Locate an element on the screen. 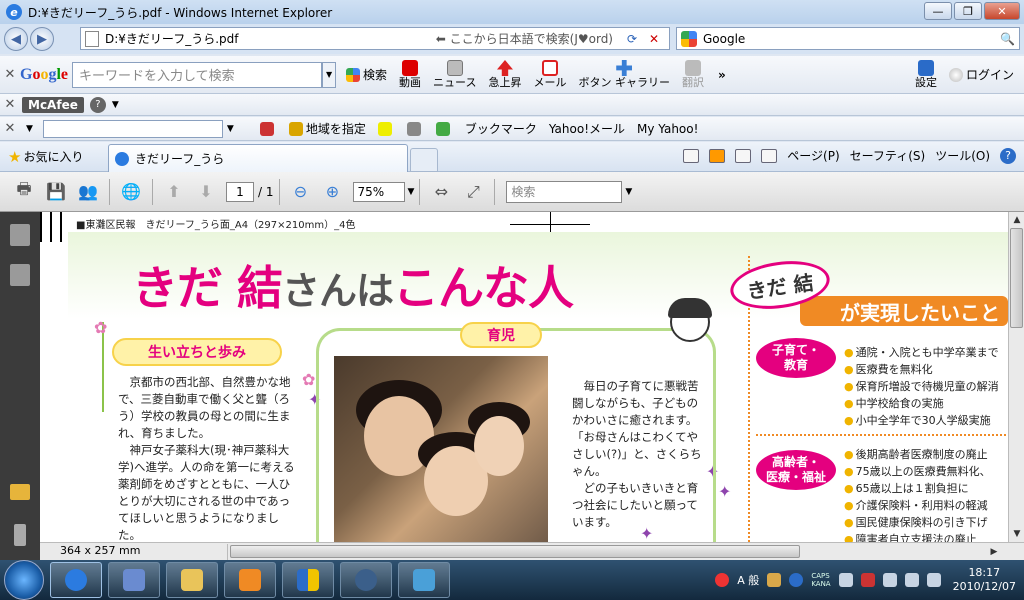 This screenshot has height=600, width=1024. taskbar-explorer is located at coordinates (192, 580).